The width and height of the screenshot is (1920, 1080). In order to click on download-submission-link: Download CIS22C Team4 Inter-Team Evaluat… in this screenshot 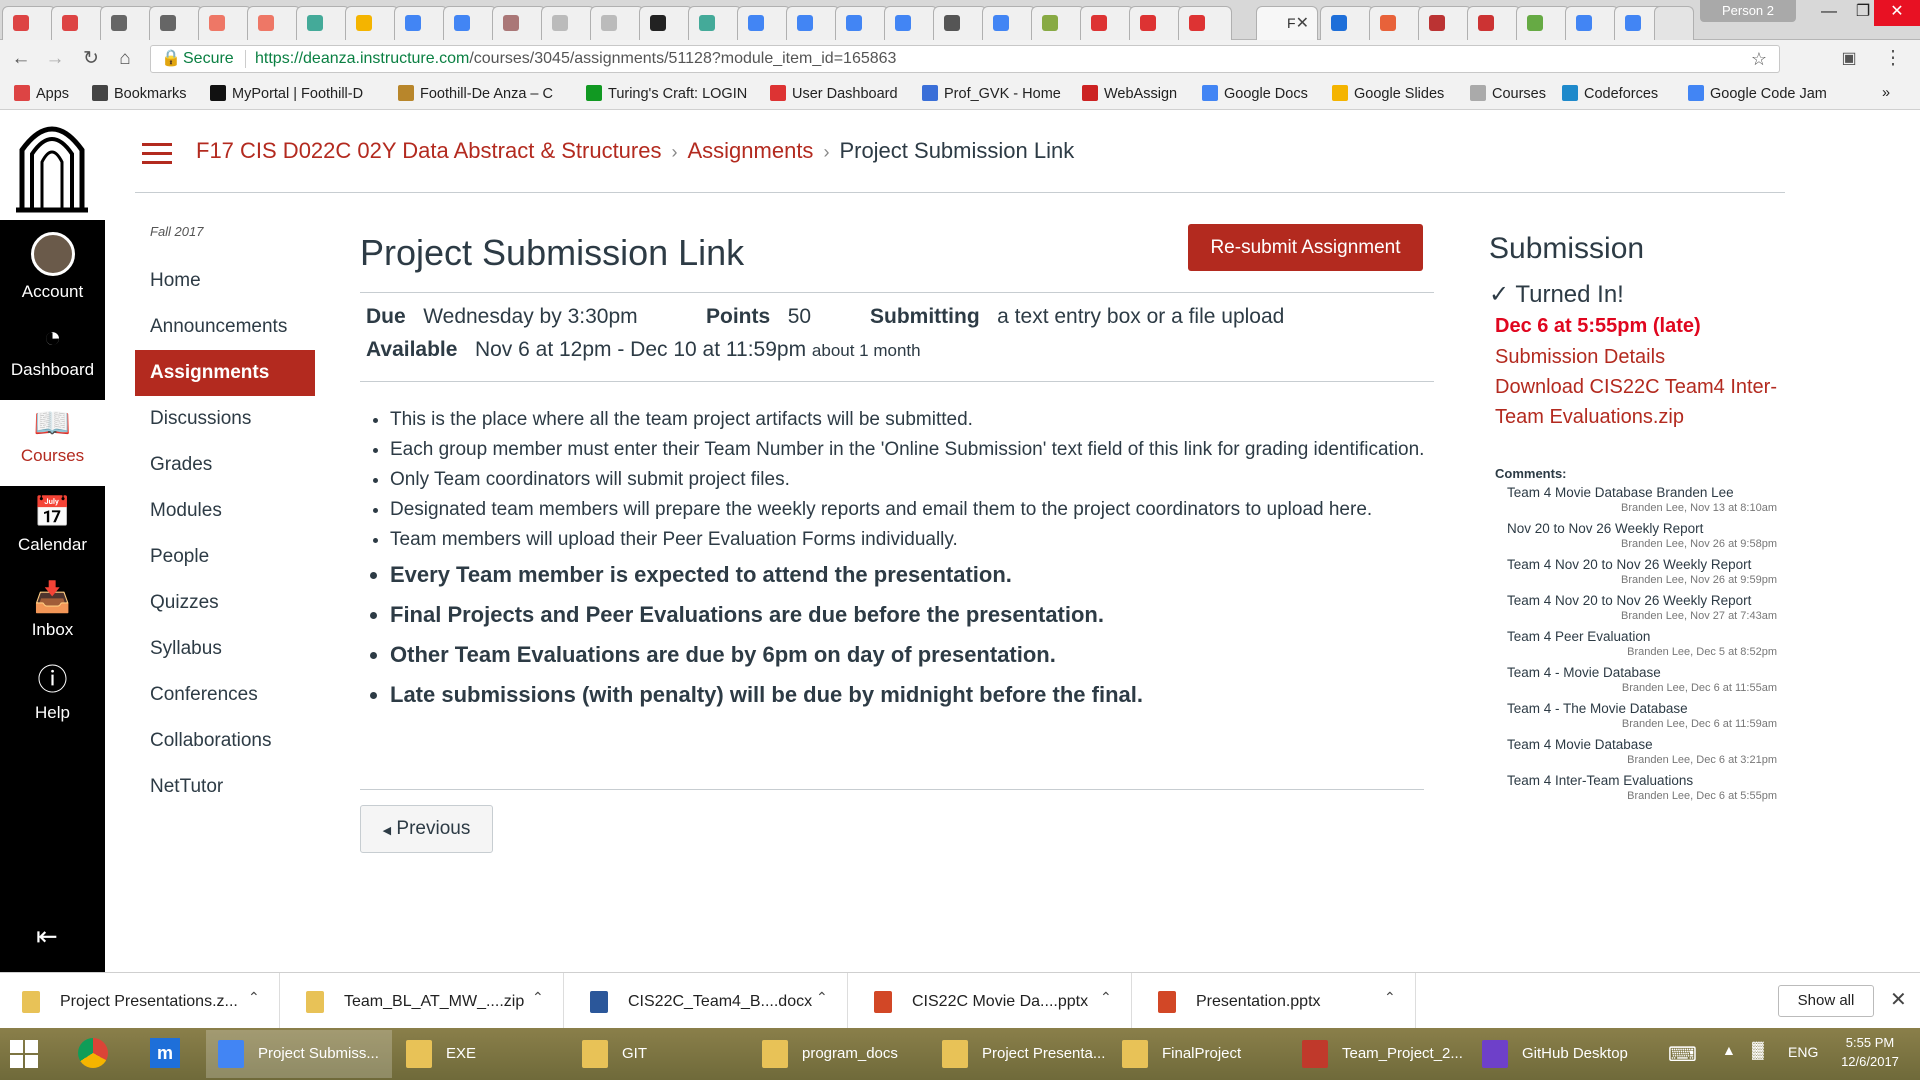, I will do `click(1645, 402)`.